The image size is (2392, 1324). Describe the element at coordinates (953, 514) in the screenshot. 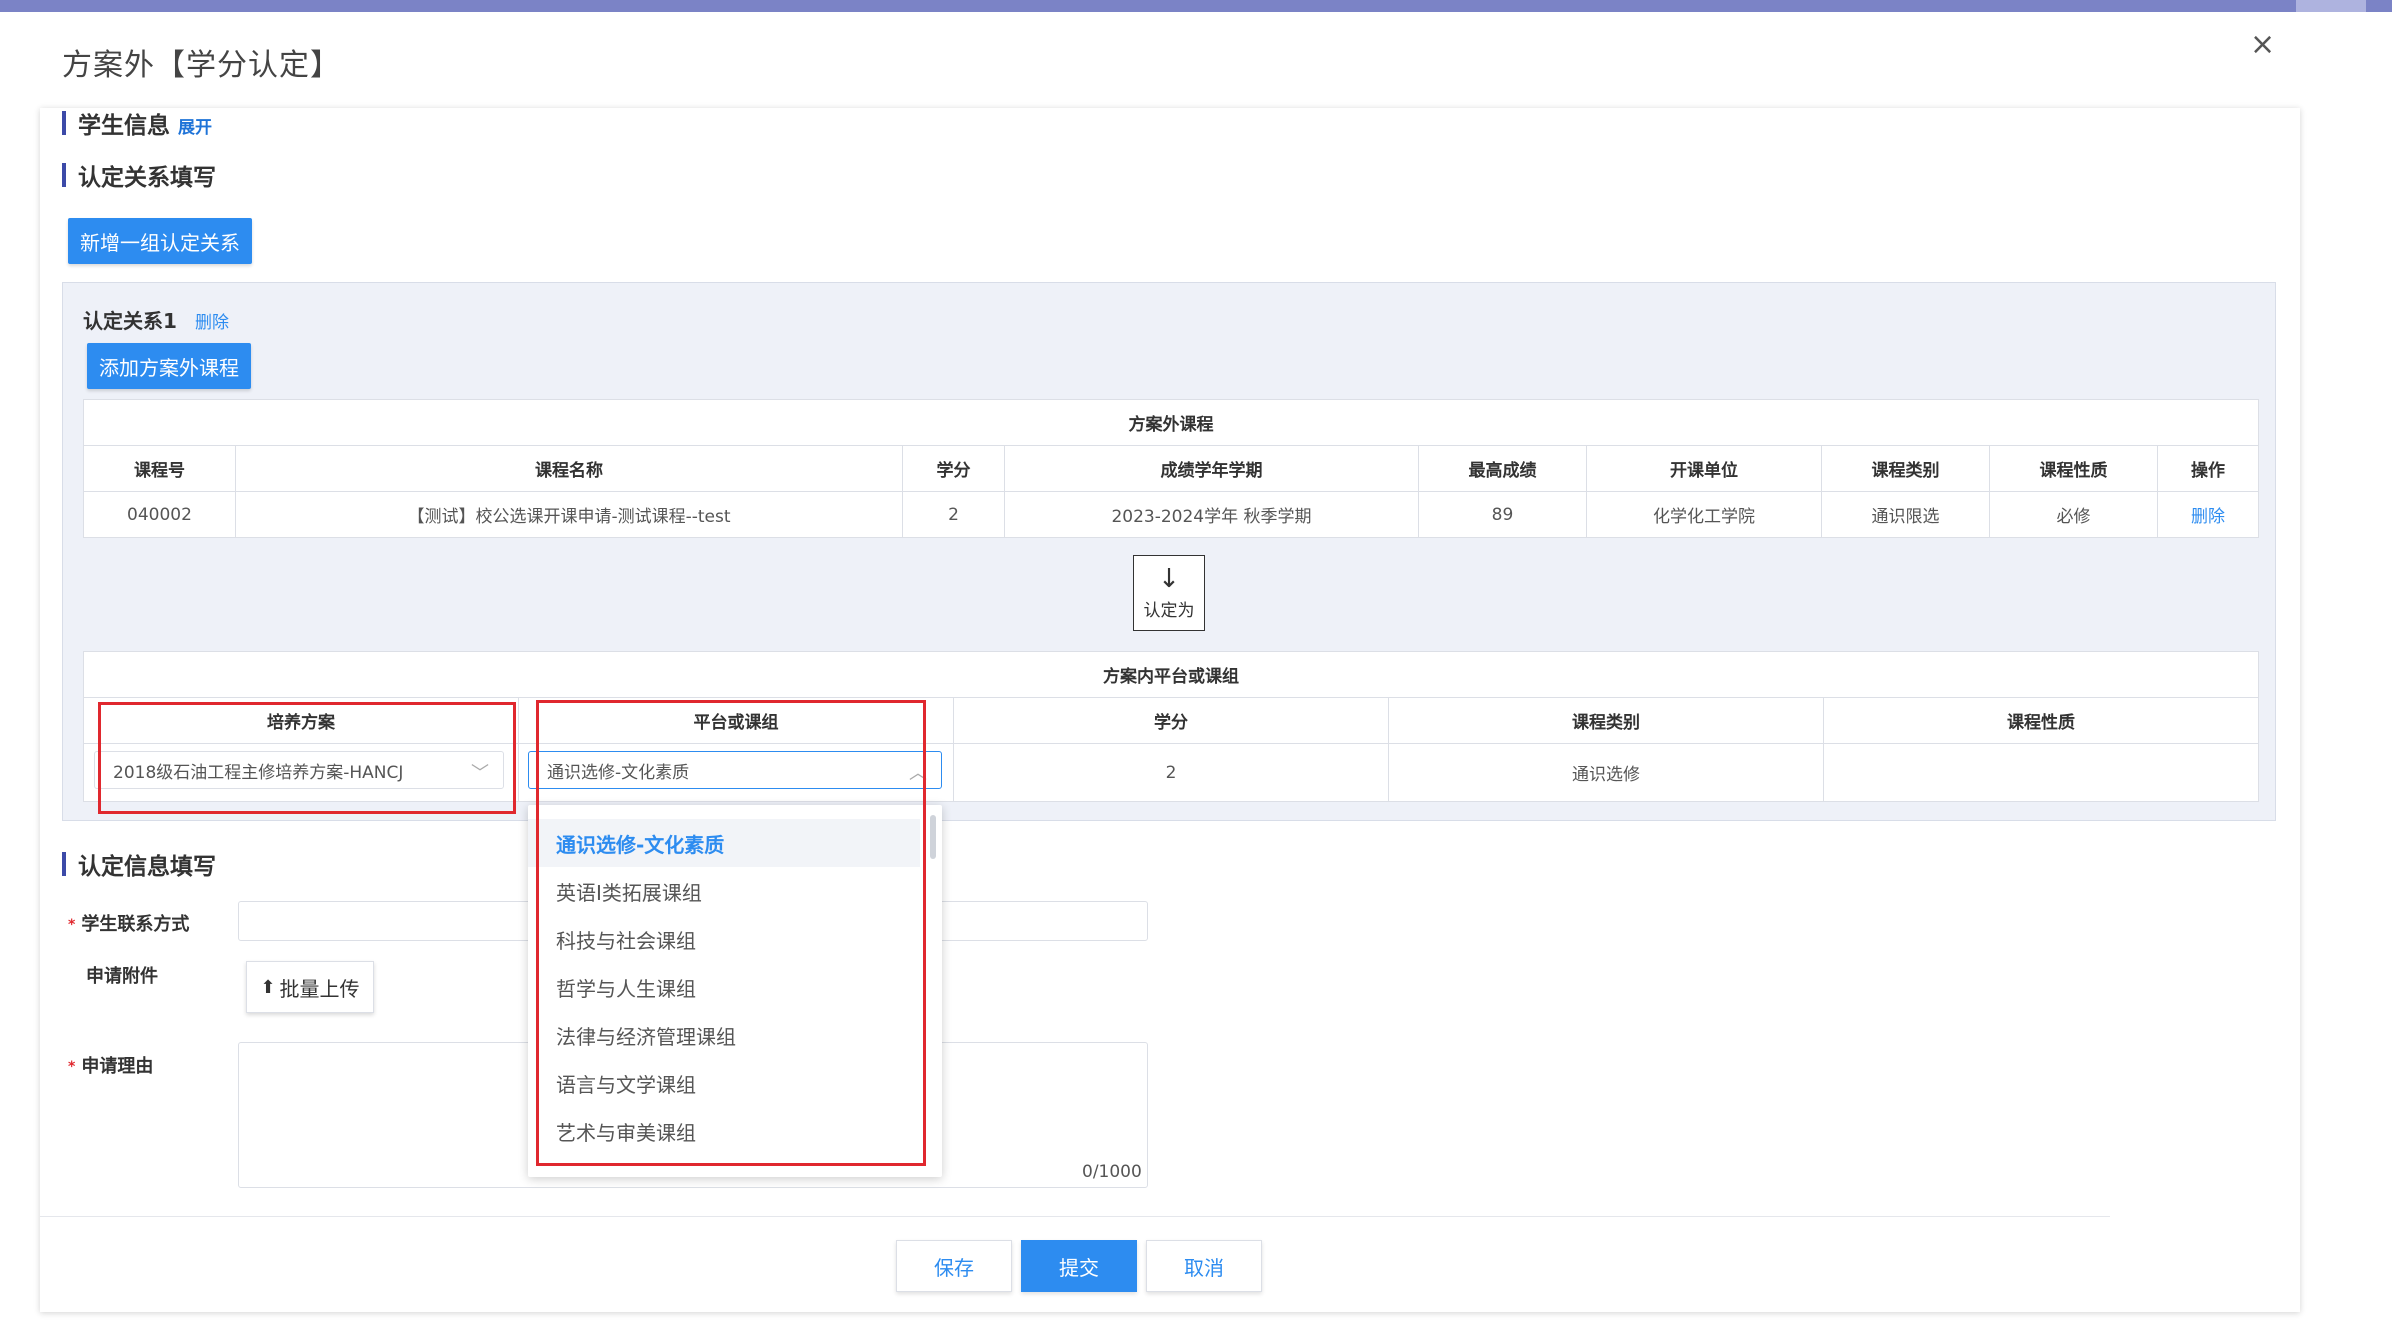

I see `credit-cell: 2` at that location.